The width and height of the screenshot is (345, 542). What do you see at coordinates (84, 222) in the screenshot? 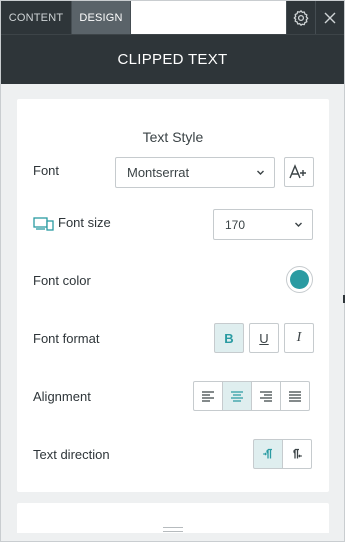
I see `font-size-label: Font size` at bounding box center [84, 222].